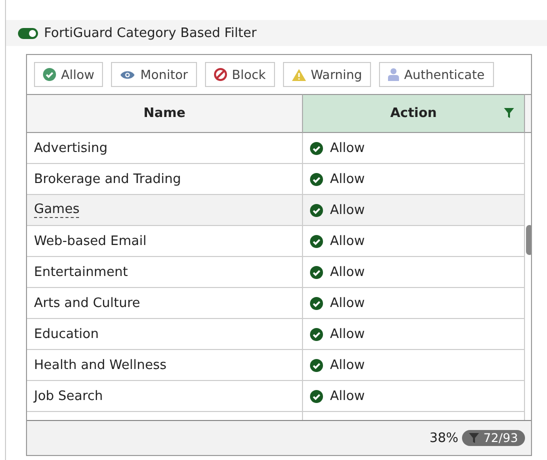  What do you see at coordinates (299, 74) in the screenshot?
I see `warning-icon` at bounding box center [299, 74].